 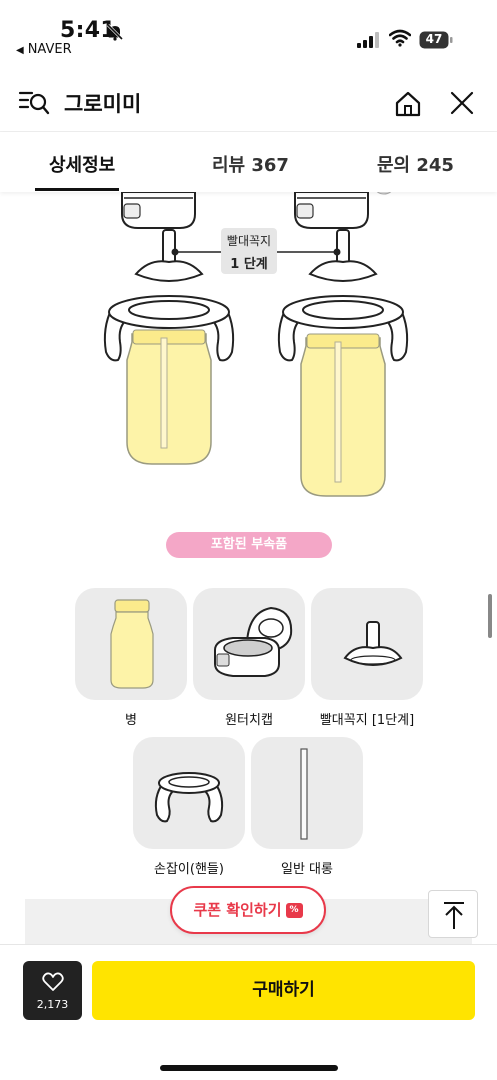 What do you see at coordinates (77, 189) in the screenshot?
I see `active-tab-underline` at bounding box center [77, 189].